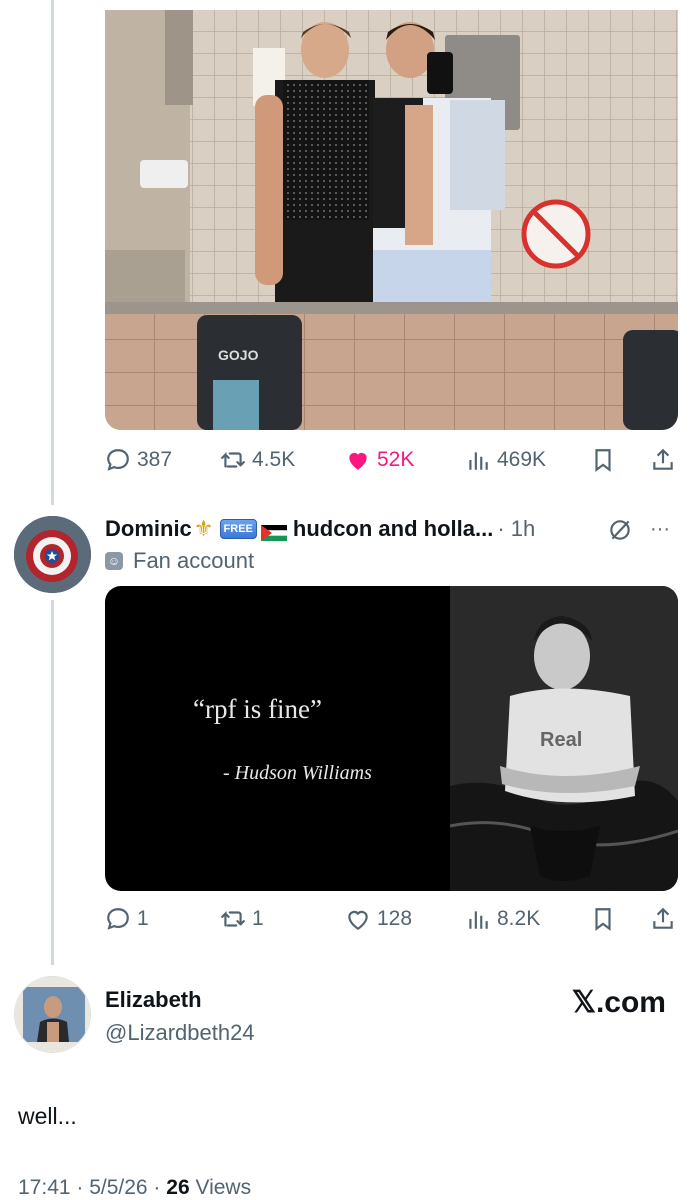 Image resolution: width=693 pixels, height=1200 pixels. What do you see at coordinates (178, 1187) in the screenshot?
I see `views-count: 26` at bounding box center [178, 1187].